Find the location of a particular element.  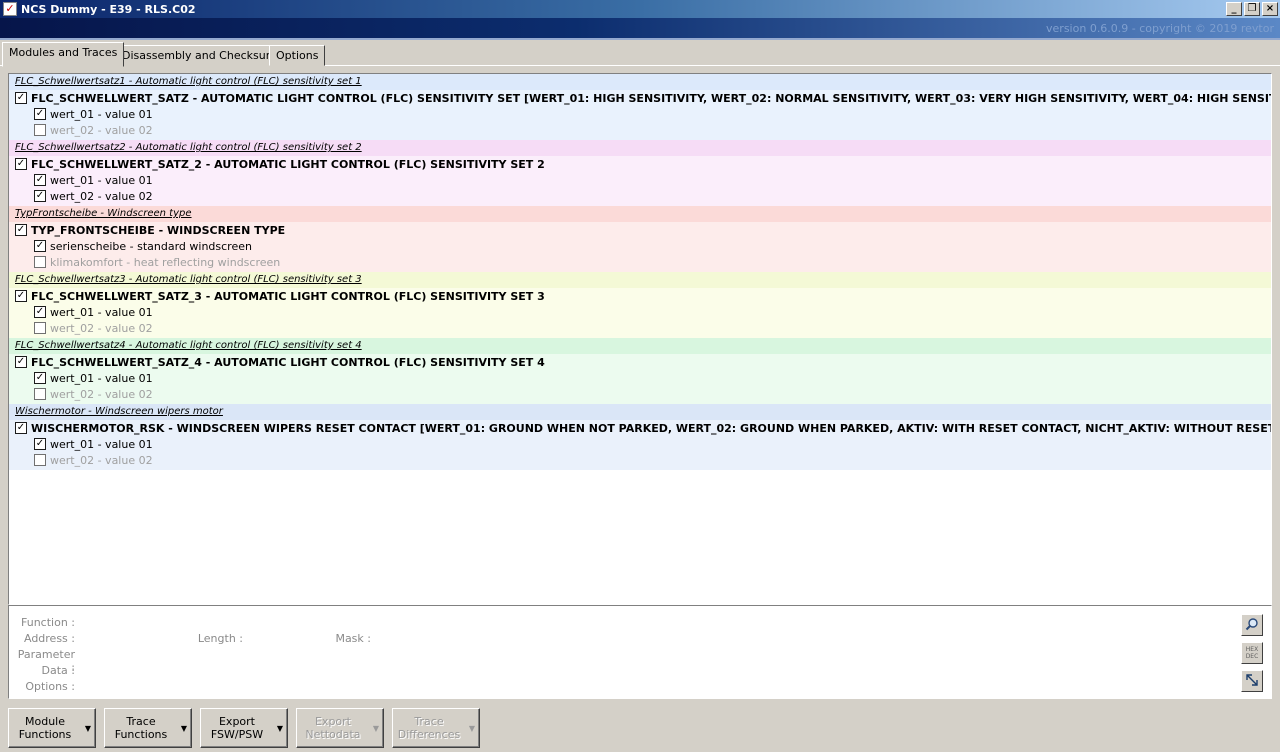

module-functions-label: Module Functions is located at coordinates (45, 728).